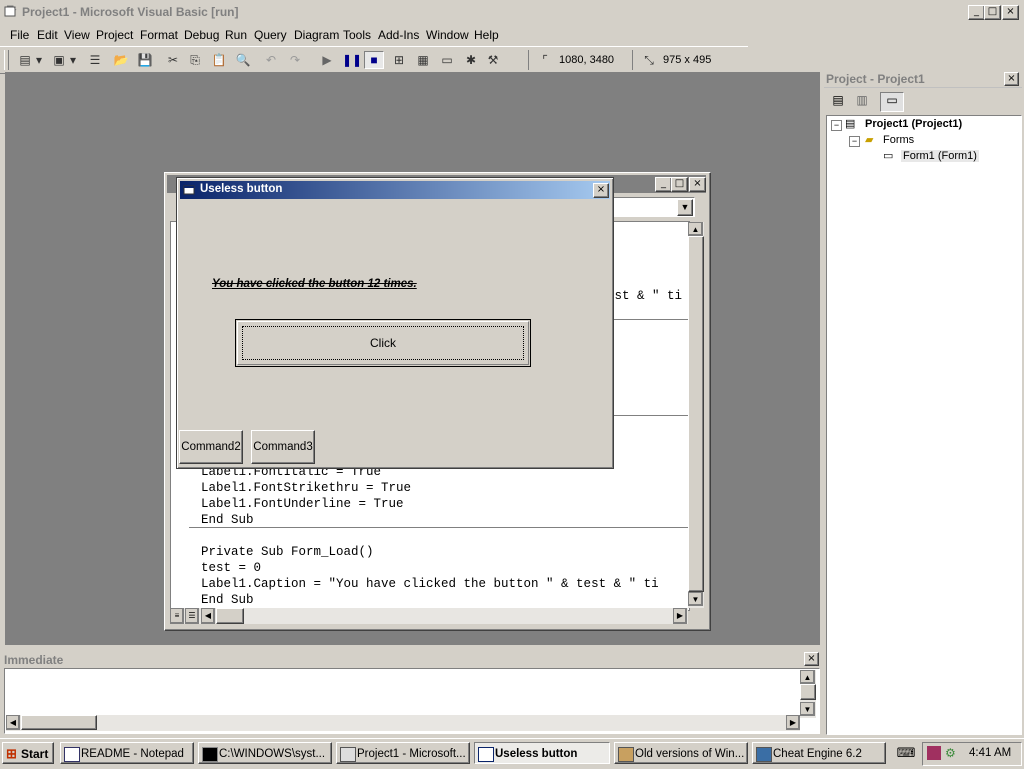 This screenshot has height=769, width=1024. I want to click on toolbar-grip, so click(6, 60).